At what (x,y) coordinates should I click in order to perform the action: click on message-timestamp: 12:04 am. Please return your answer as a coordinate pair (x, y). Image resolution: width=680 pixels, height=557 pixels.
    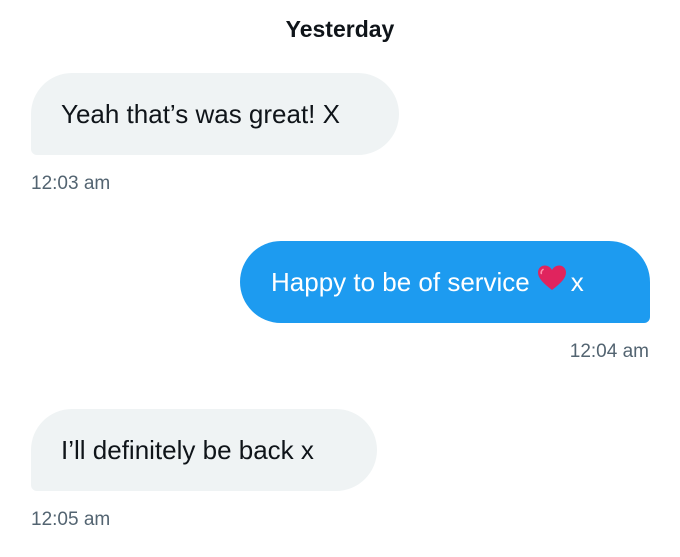
    Looking at the image, I should click on (609, 351).